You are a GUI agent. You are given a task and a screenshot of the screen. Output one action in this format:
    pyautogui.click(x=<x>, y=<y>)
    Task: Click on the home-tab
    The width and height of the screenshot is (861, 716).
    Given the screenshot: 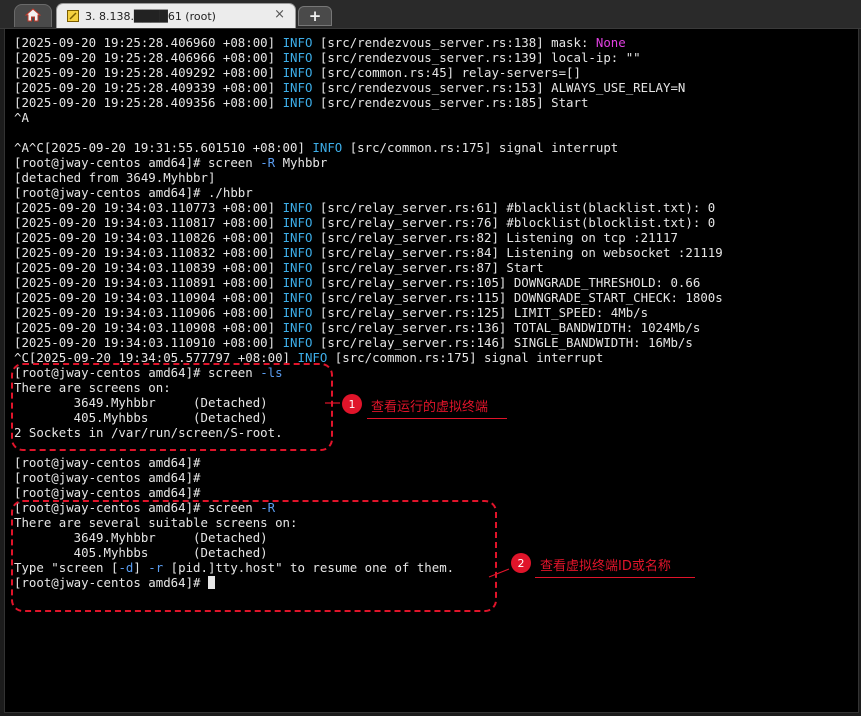 What is the action you would take?
    pyautogui.click(x=33, y=15)
    